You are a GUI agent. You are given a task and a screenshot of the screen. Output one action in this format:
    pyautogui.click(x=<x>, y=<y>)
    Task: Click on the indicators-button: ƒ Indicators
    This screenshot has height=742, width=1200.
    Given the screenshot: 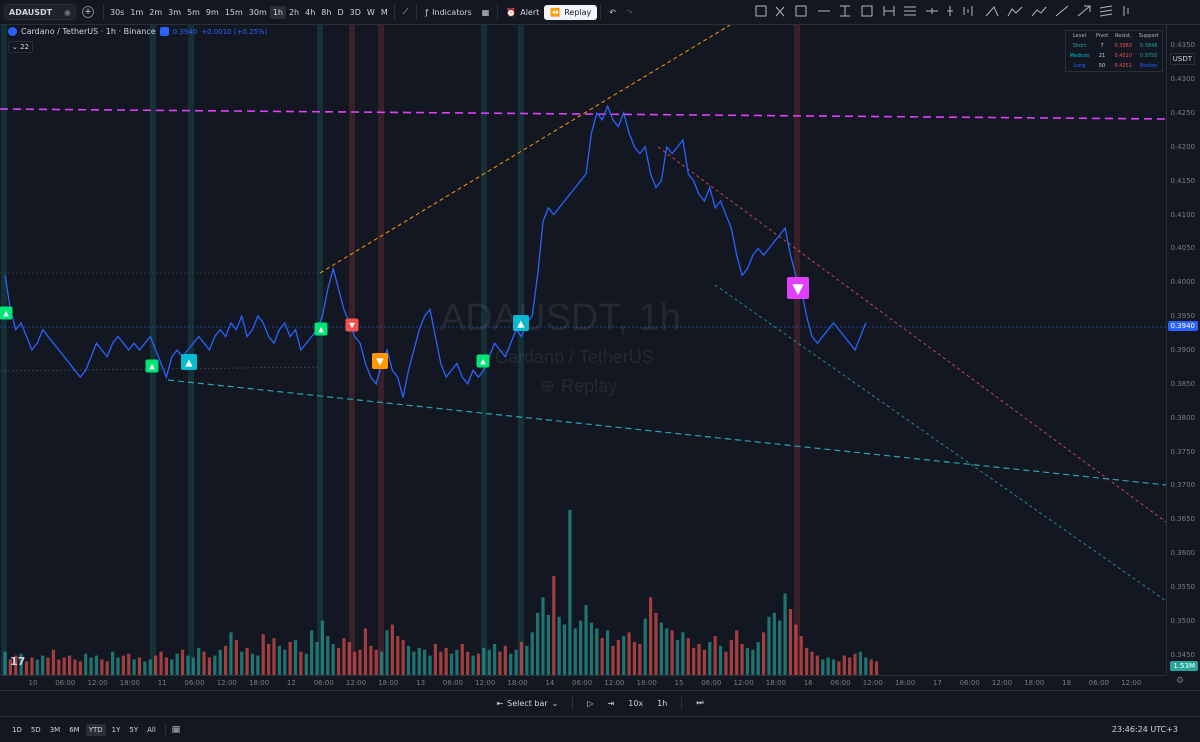 What is the action you would take?
    pyautogui.click(x=448, y=12)
    